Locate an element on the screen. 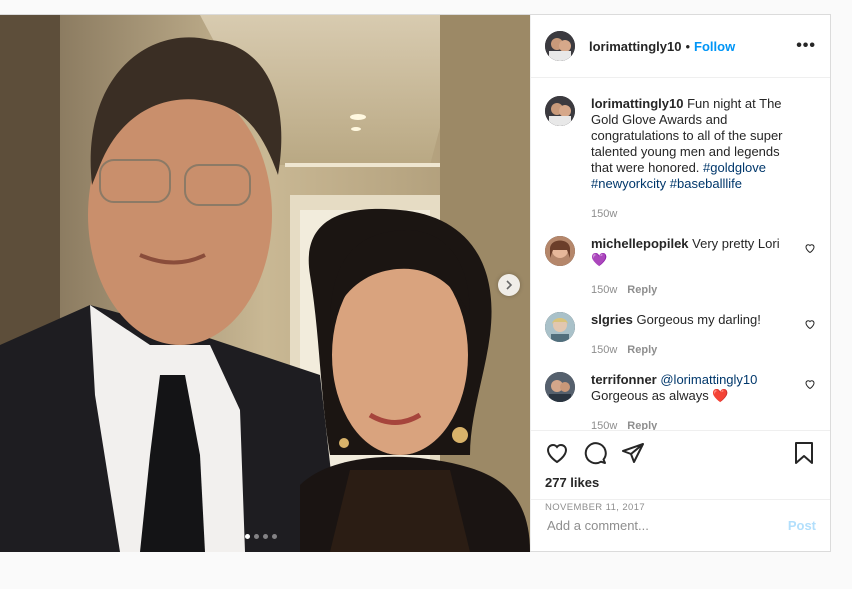 This screenshot has height=589, width=852. caption-age: 150w is located at coordinates (604, 214).